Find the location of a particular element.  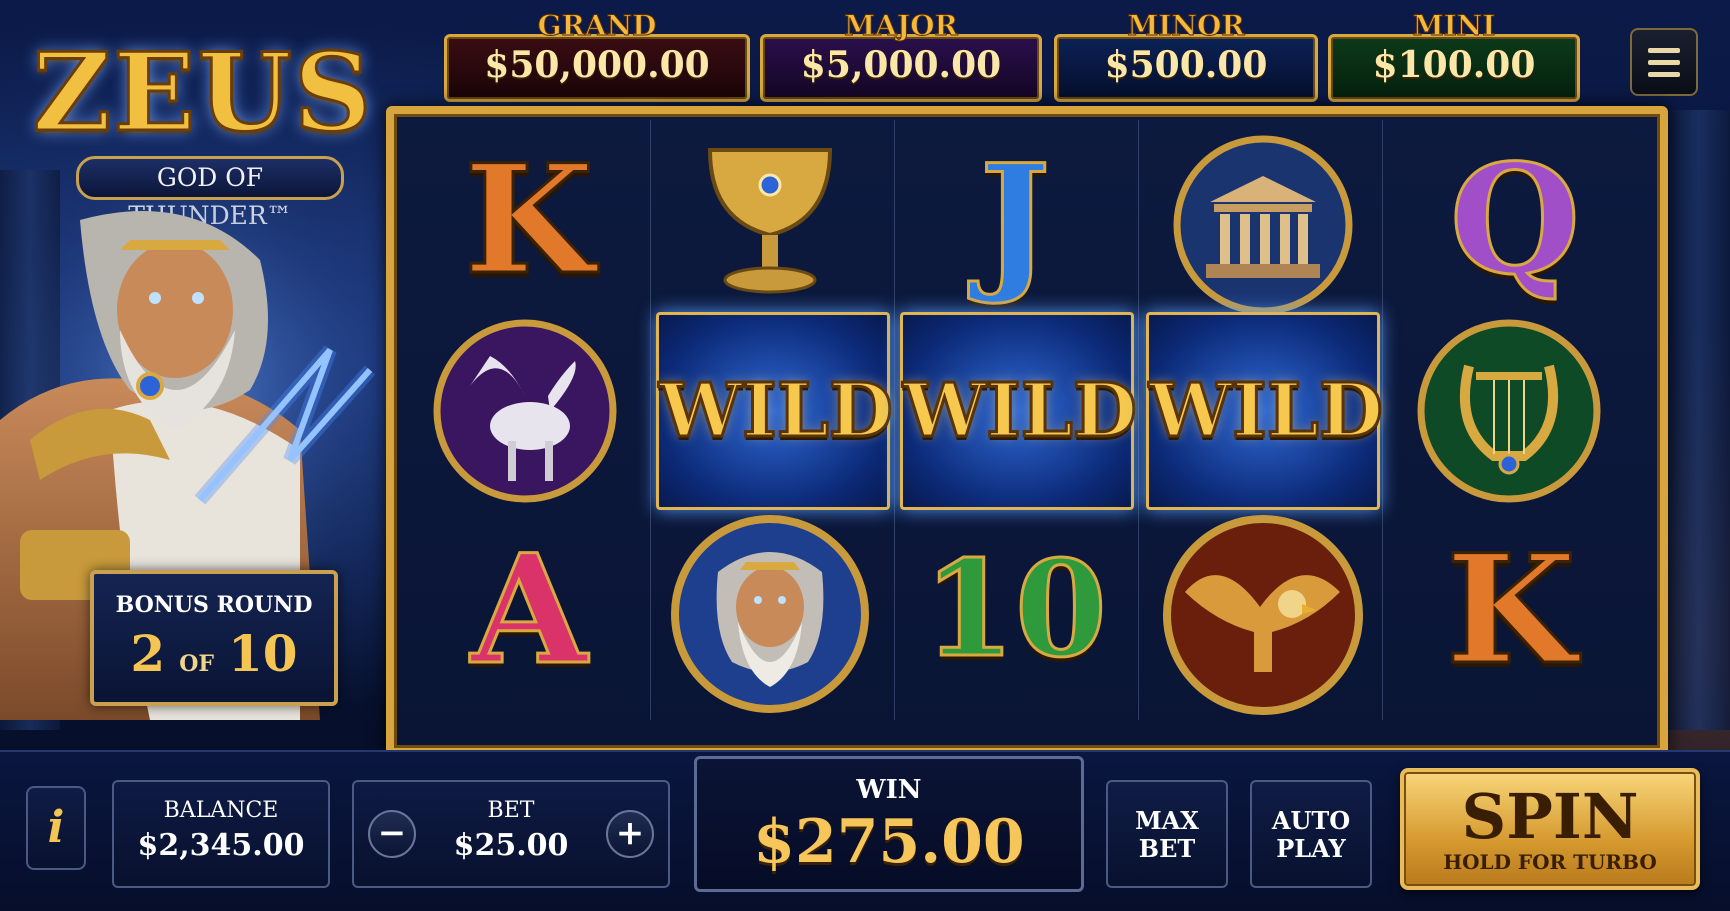

jackpot-mini: MINI $100.00 is located at coordinates (1454, 55).